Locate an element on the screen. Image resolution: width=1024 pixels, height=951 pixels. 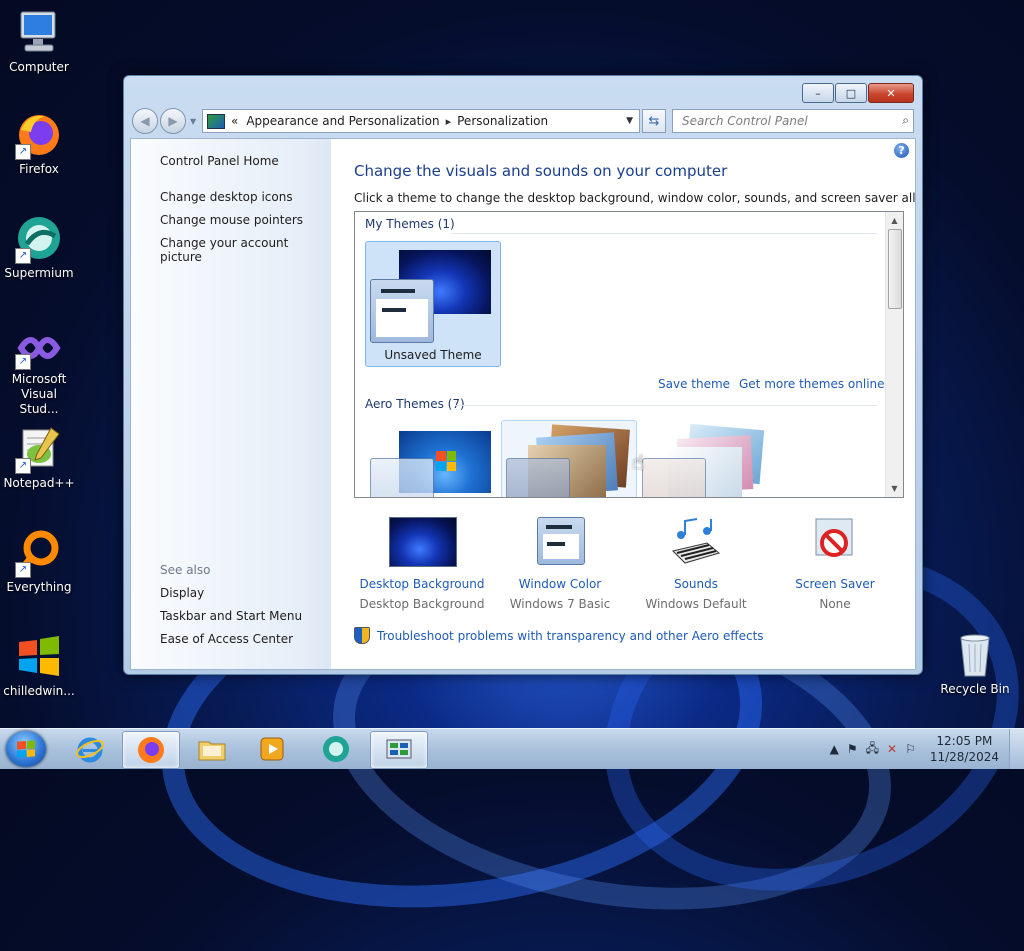
network-icon: 🖧 is located at coordinates (872, 749).